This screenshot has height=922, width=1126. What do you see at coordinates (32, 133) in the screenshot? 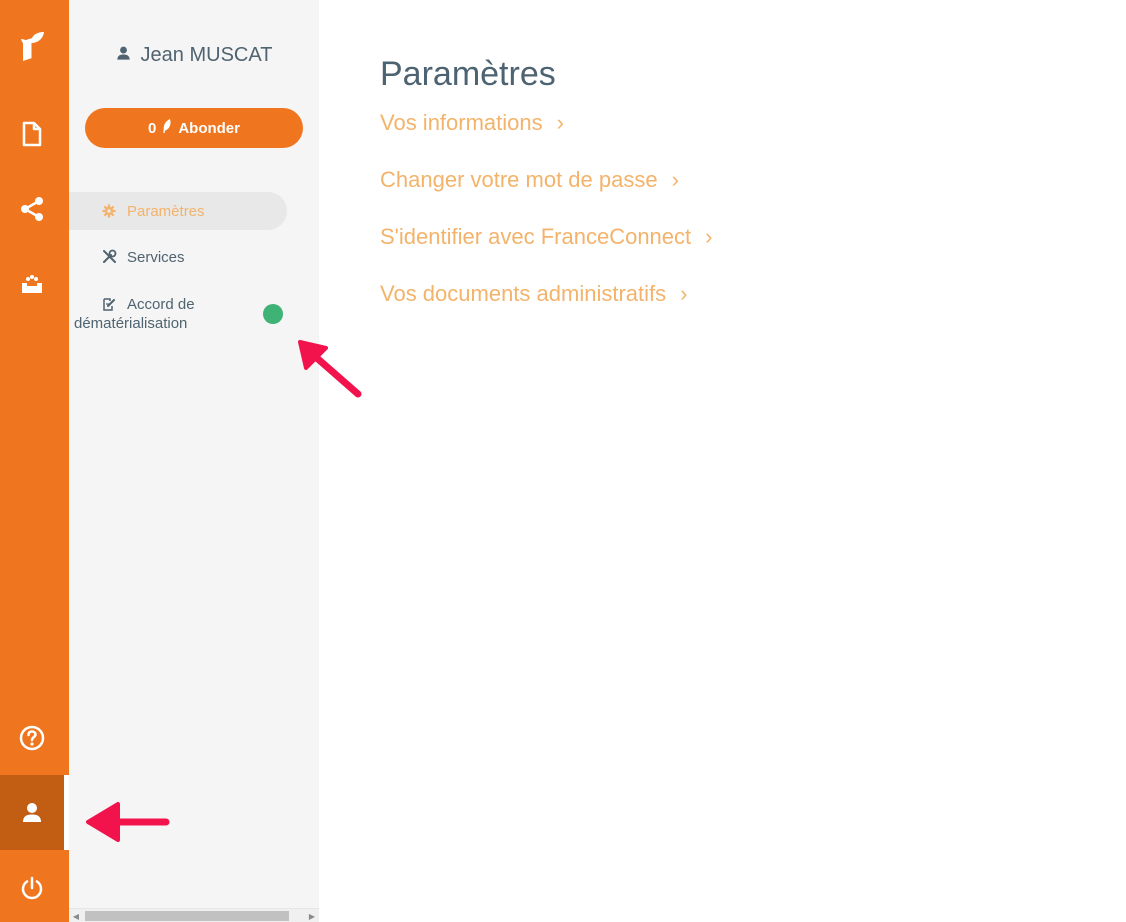
I see `document-icon` at bounding box center [32, 133].